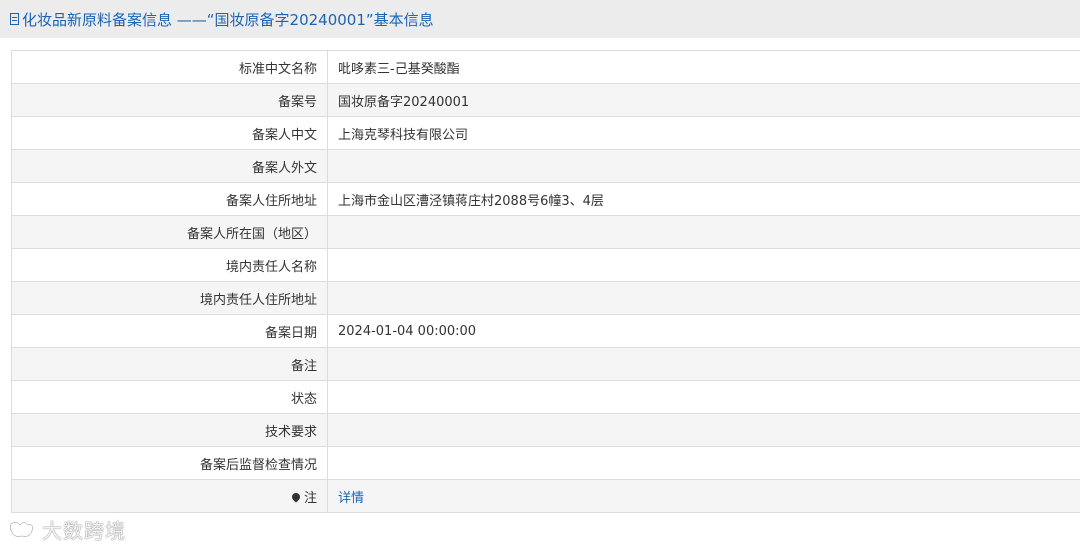  What do you see at coordinates (14, 19) in the screenshot?
I see `document-icon` at bounding box center [14, 19].